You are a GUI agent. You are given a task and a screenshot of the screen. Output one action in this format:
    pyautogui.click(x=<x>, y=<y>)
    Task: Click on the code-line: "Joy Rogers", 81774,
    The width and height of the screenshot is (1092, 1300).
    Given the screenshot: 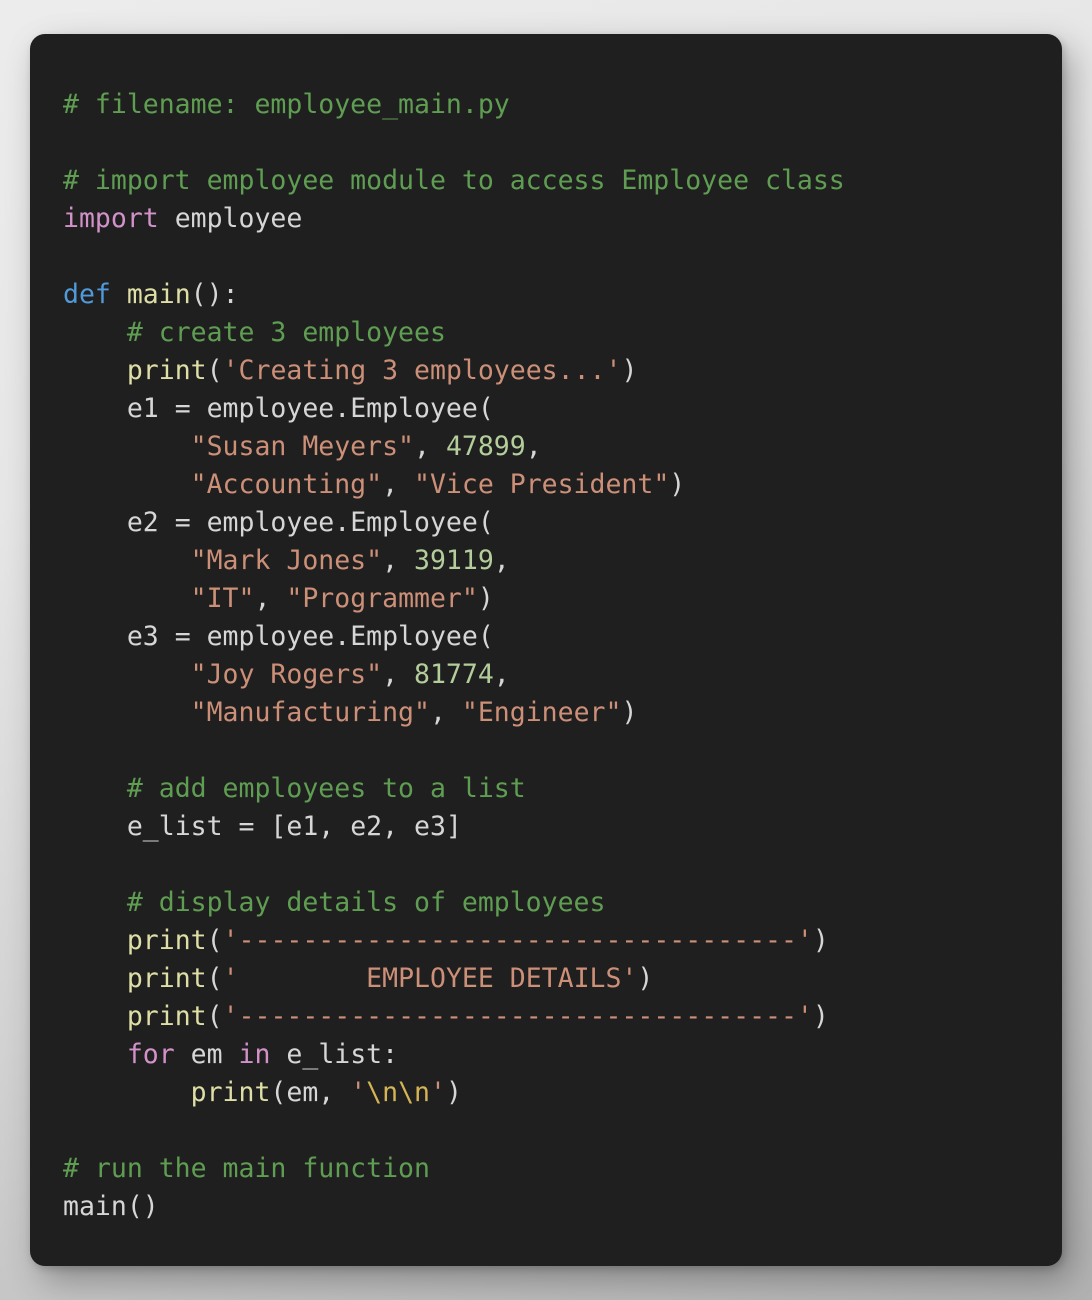 What is the action you would take?
    pyautogui.click(x=562, y=675)
    